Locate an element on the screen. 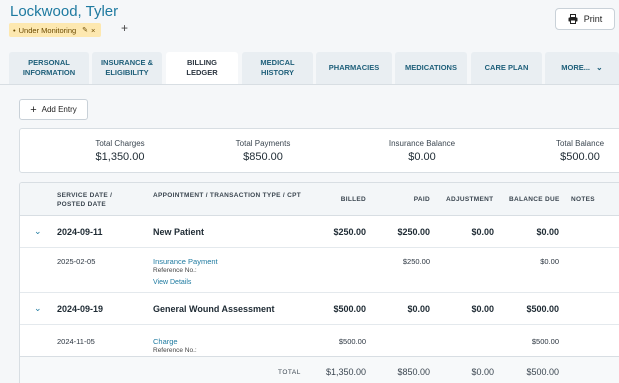 The width and height of the screenshot is (619, 383). summary-label: Insurance Balance is located at coordinates (422, 143).